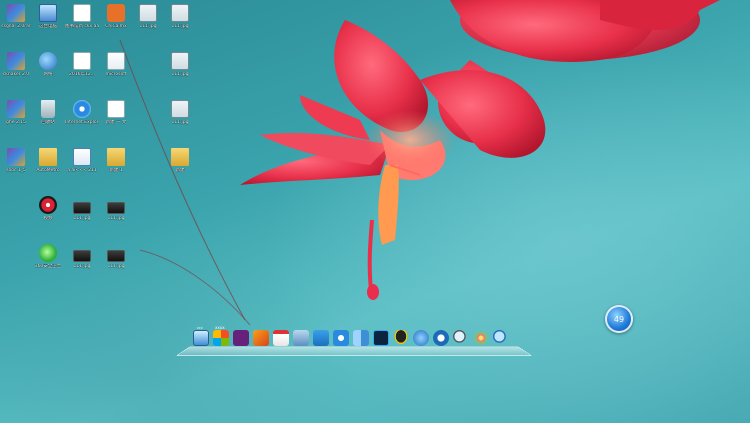  Describe the element at coordinates (401, 338) in the screenshot. I see `qq-penguin-icon` at that location.